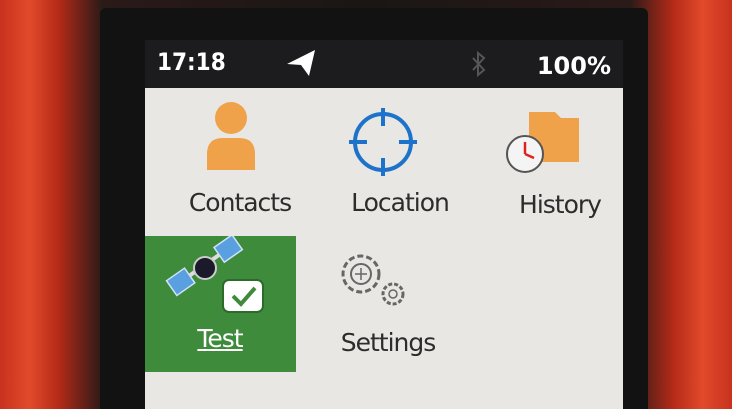 This screenshot has width=732, height=409. I want to click on menu-item-label: Contacts, so click(240, 202).